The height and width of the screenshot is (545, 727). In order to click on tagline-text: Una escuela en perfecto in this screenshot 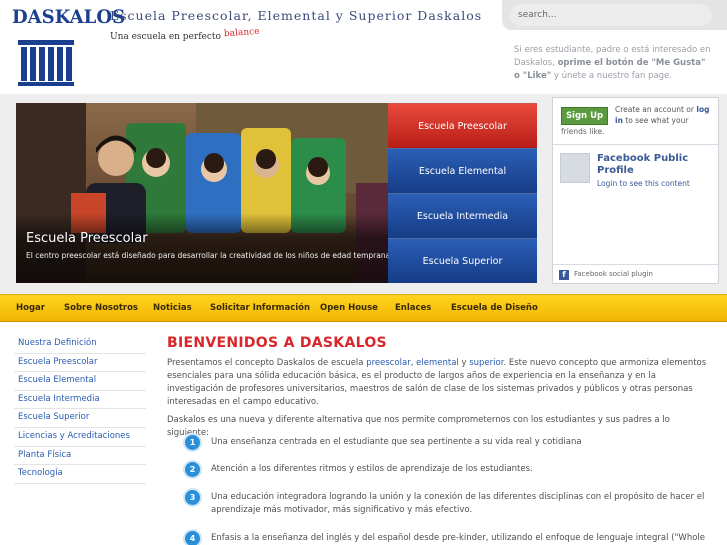, I will do `click(165, 37)`.